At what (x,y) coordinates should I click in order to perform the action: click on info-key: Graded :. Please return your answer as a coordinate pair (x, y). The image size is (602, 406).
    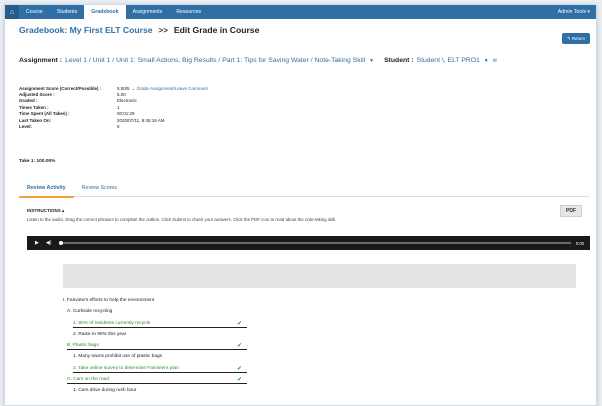
    Looking at the image, I should click on (28, 101).